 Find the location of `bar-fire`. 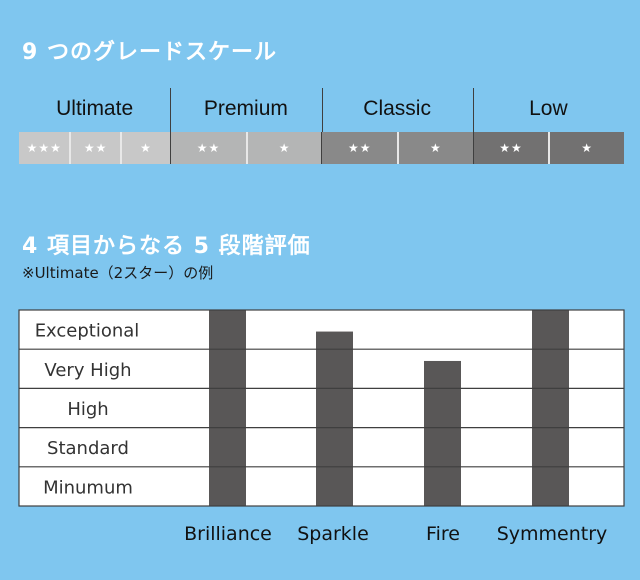

bar-fire is located at coordinates (442, 433).